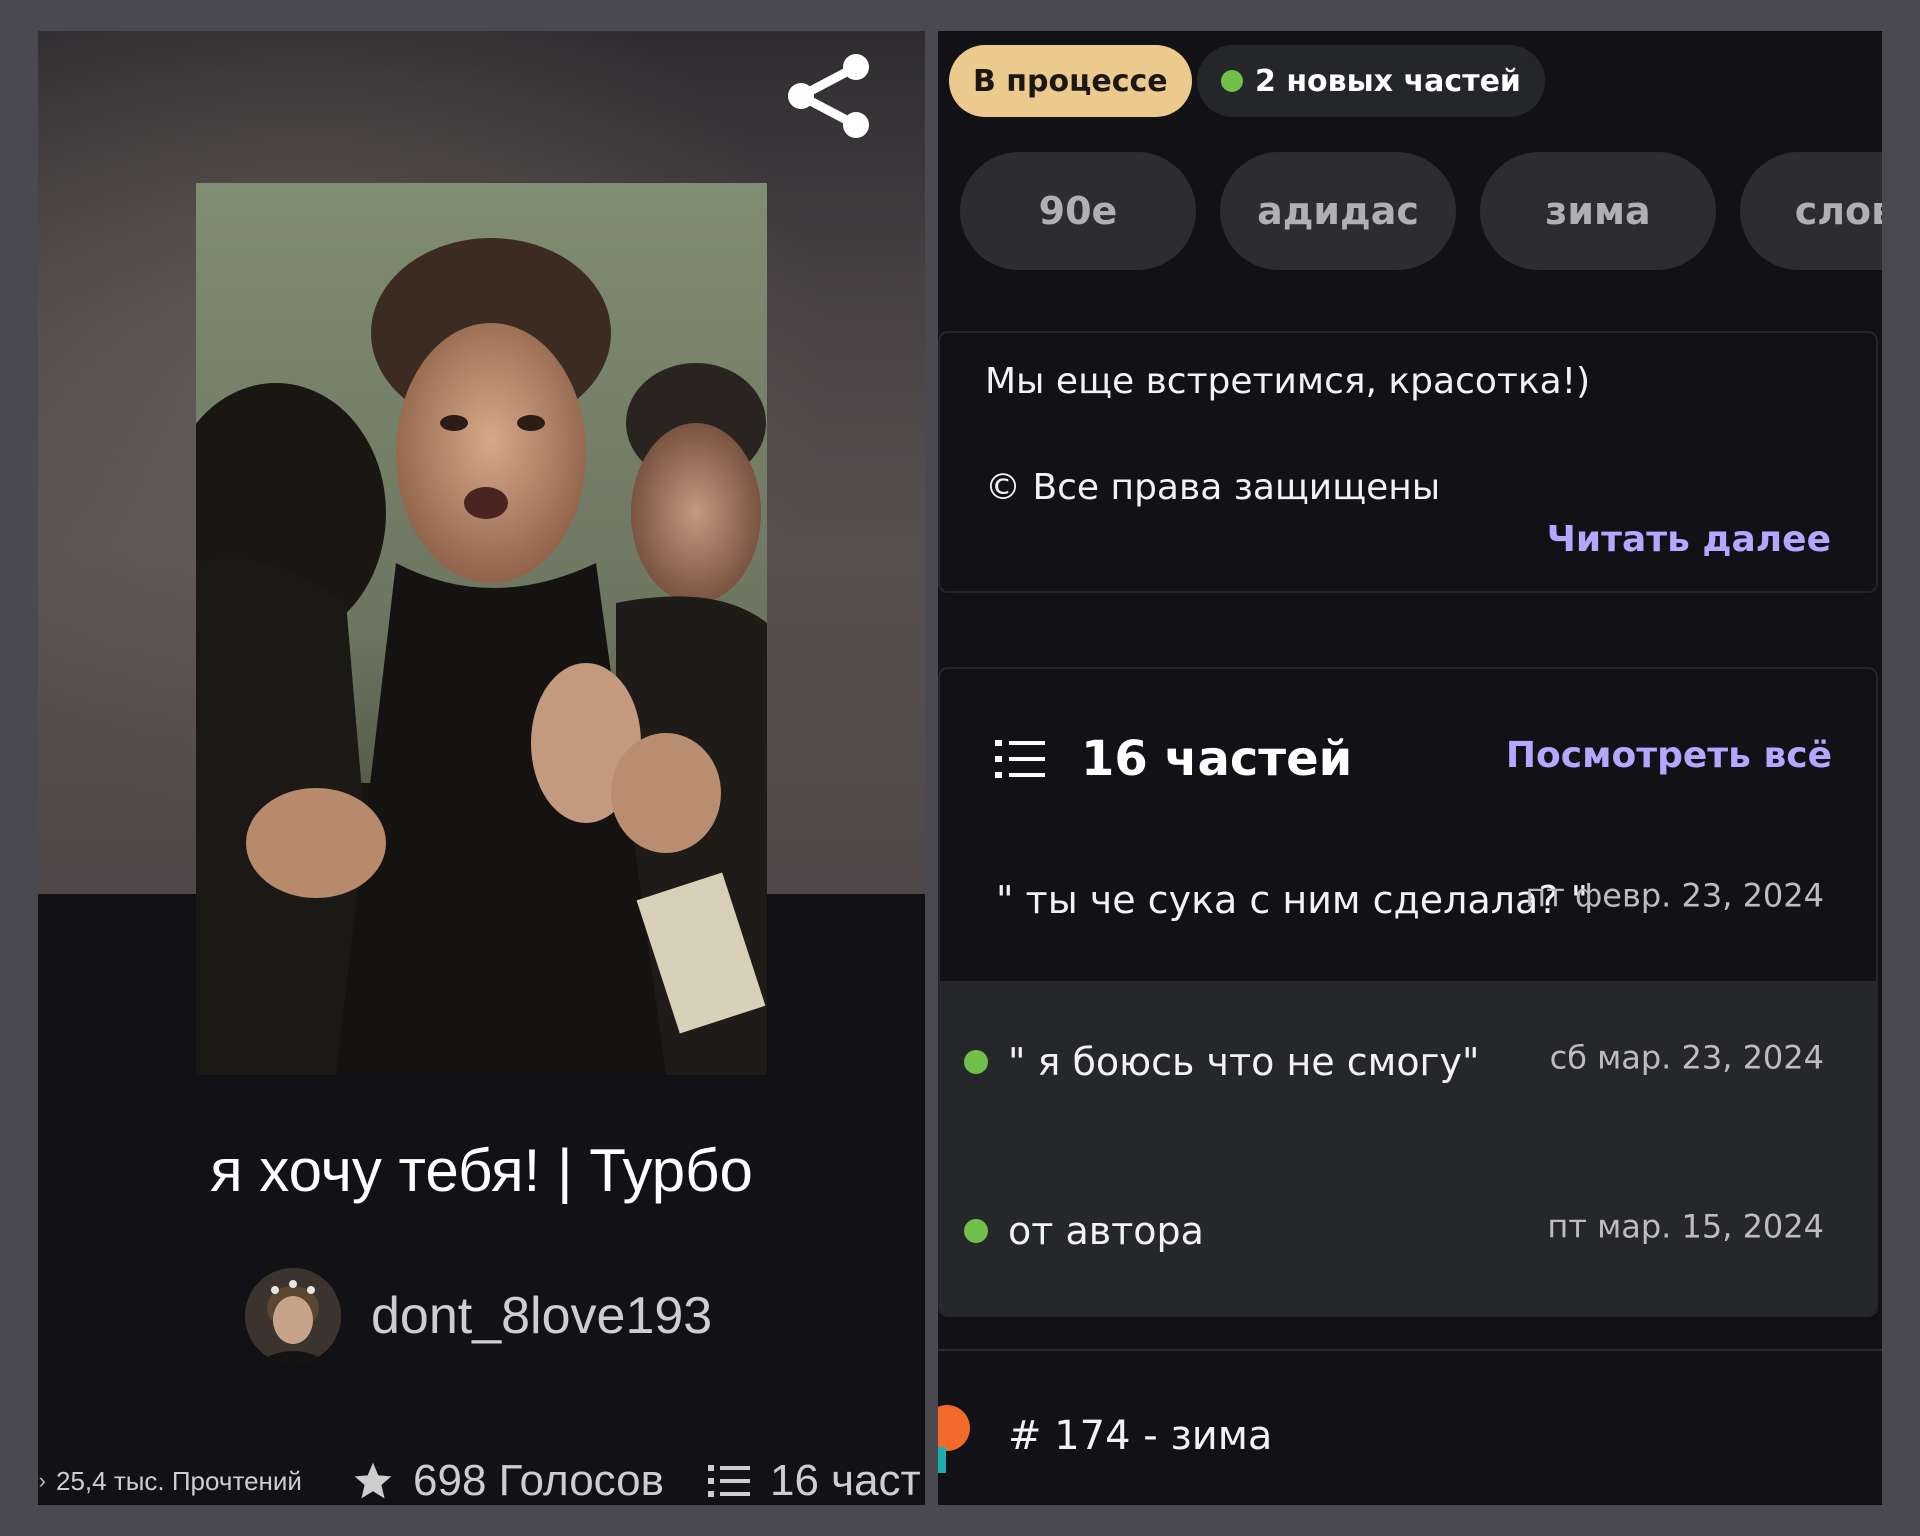  I want to click on description-text: Мы еще встретимся, красотка!), so click(1288, 381).